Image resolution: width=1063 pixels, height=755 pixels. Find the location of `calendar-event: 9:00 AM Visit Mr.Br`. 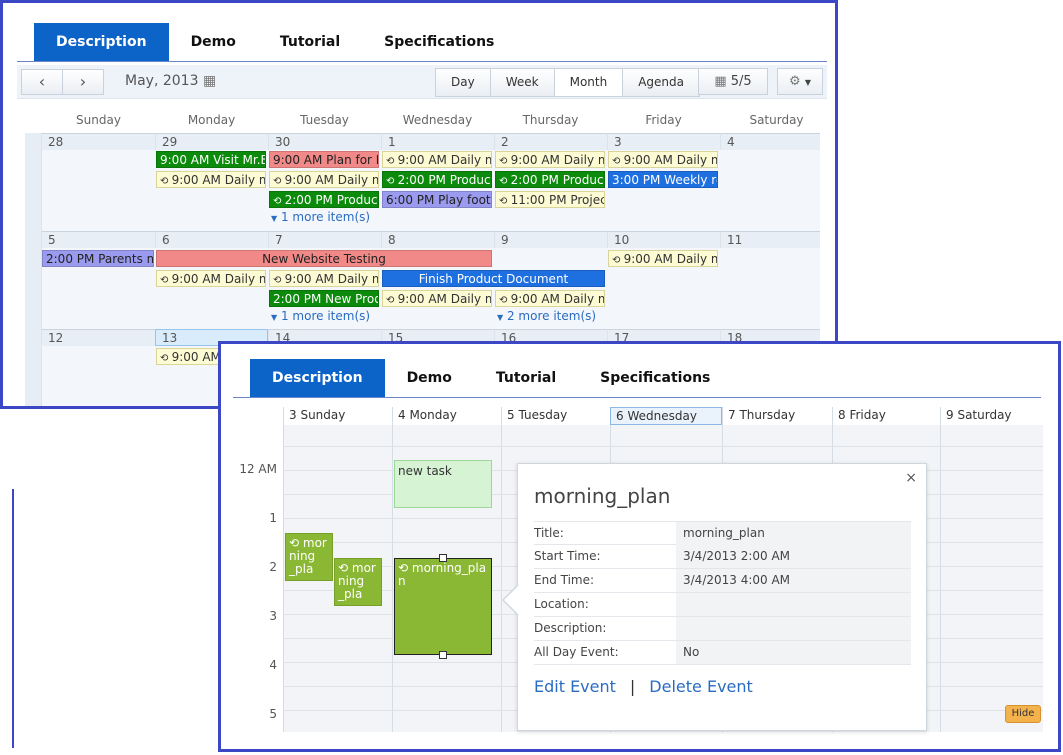

calendar-event: 9:00 AM Visit Mr.Br is located at coordinates (211, 159).